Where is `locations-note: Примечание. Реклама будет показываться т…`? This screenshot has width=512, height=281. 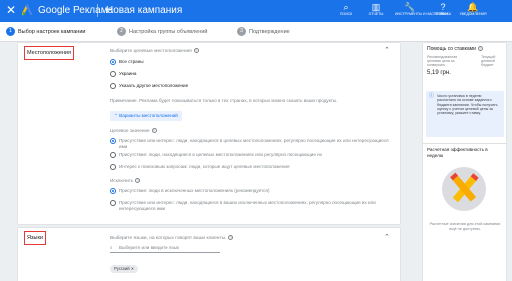 locations-note: Примечание. Реклама будет показываться т… is located at coordinates (224, 100).